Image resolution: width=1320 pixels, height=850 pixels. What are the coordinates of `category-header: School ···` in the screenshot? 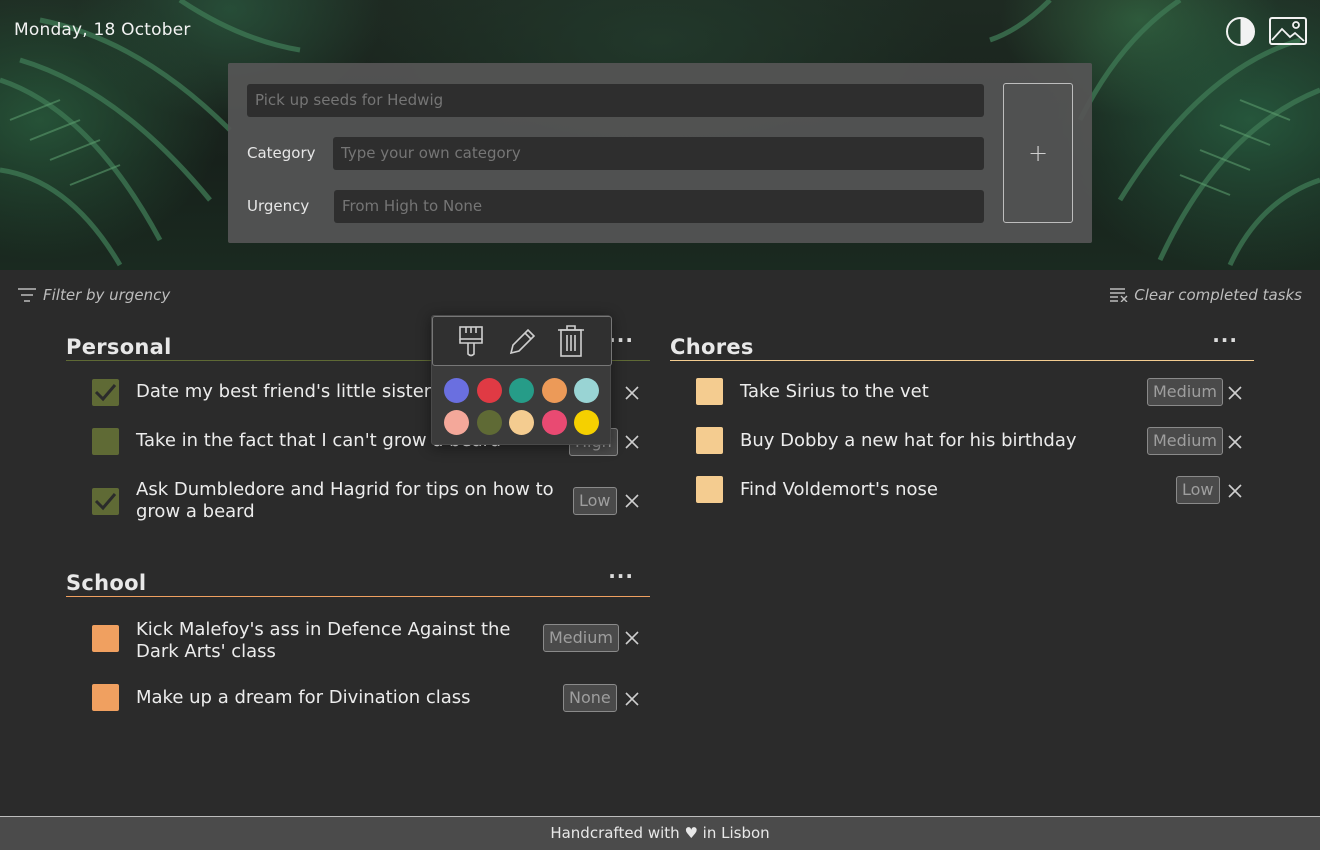 It's located at (358, 578).